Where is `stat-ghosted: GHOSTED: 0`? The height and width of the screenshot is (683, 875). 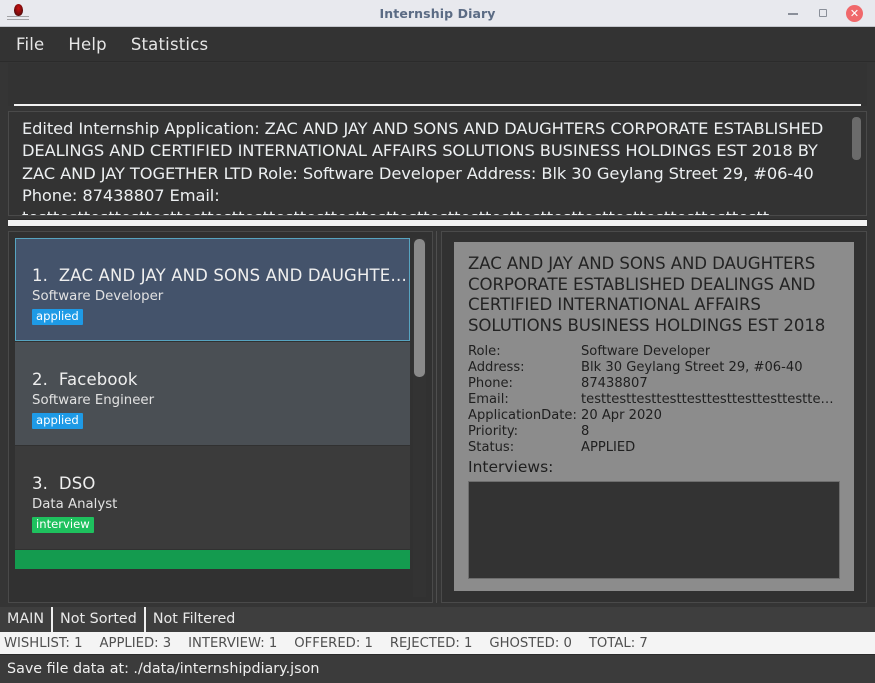
stat-ghosted: GHOSTED: 0 is located at coordinates (538, 643).